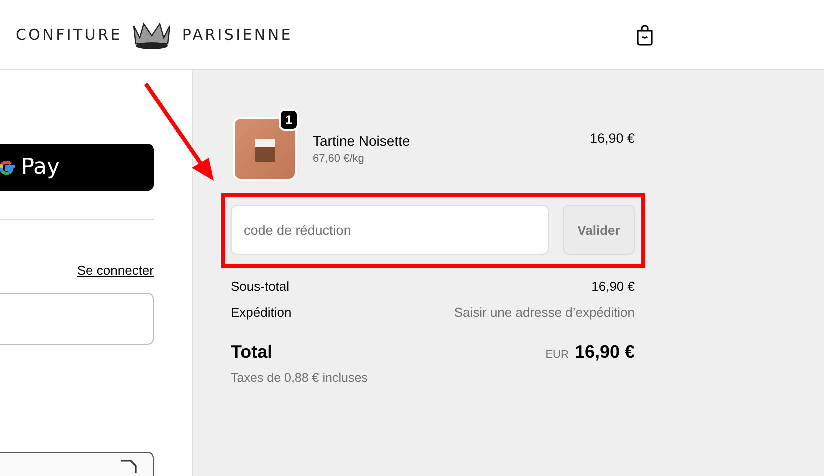  I want to click on total-label: Total, so click(252, 352).